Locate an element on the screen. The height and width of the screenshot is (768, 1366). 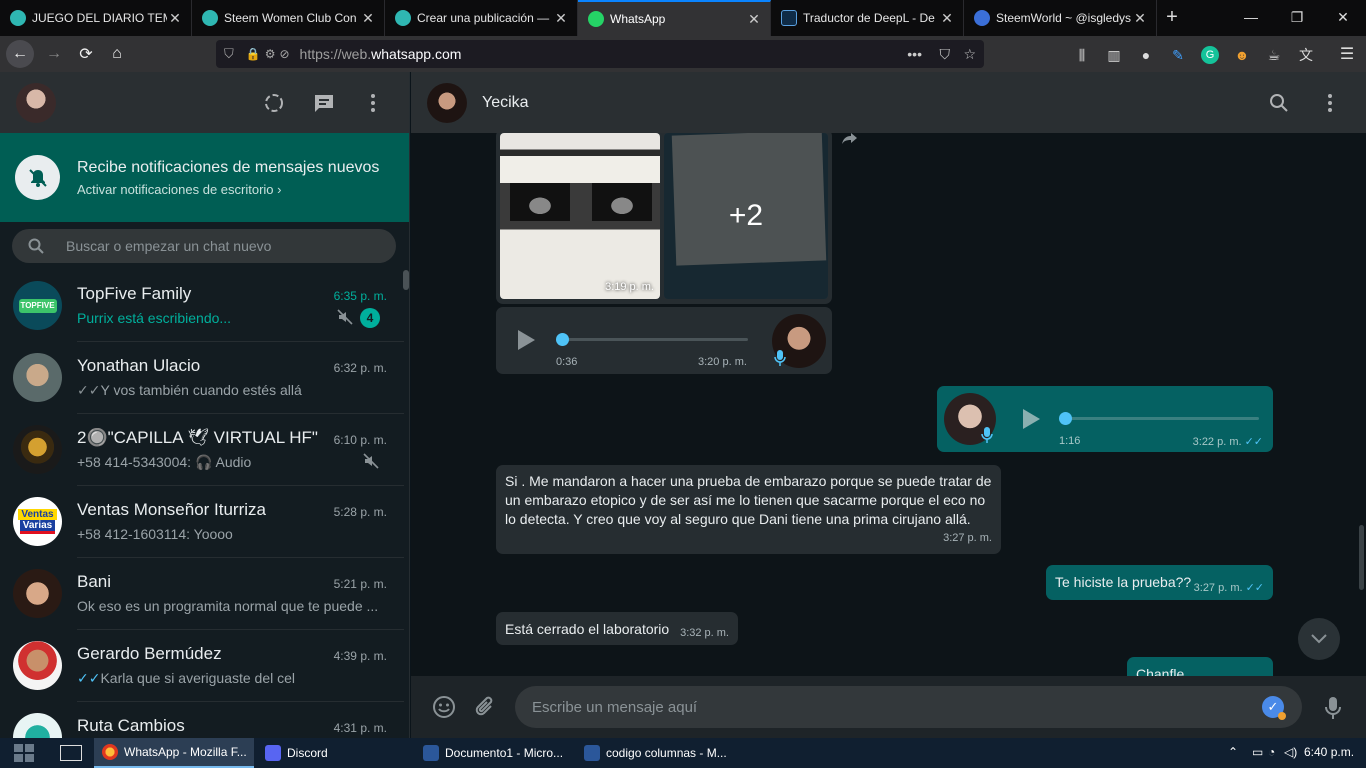
message-input-box: ✓ is located at coordinates (908, 707).